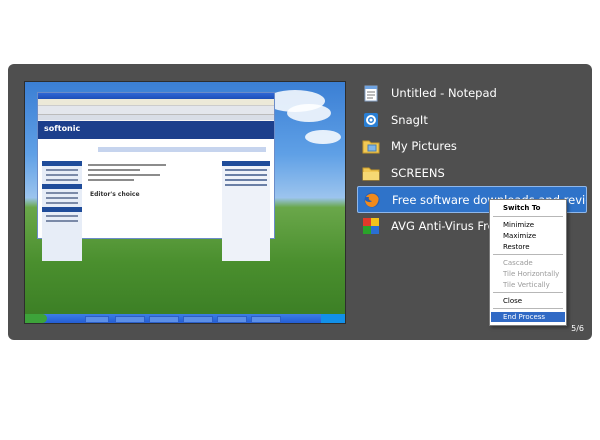  Describe the element at coordinates (418, 173) in the screenshot. I see `window-item-label: SCREENS` at that location.